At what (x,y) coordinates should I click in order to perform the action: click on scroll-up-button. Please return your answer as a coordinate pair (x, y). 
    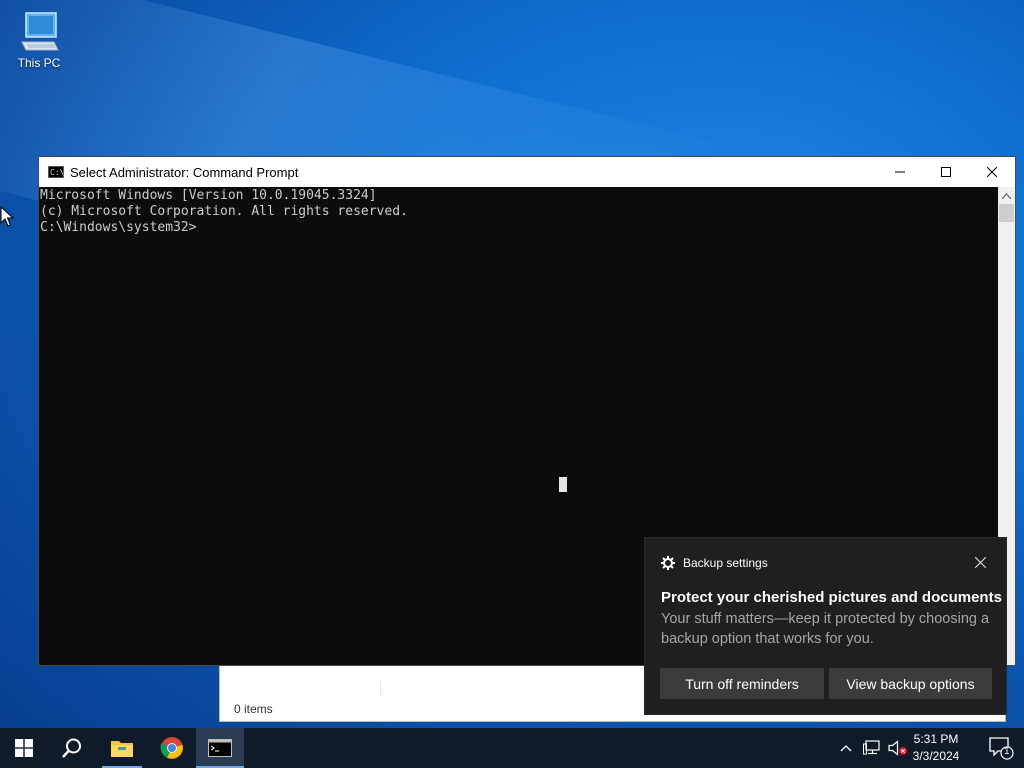
    Looking at the image, I should click on (1006, 195).